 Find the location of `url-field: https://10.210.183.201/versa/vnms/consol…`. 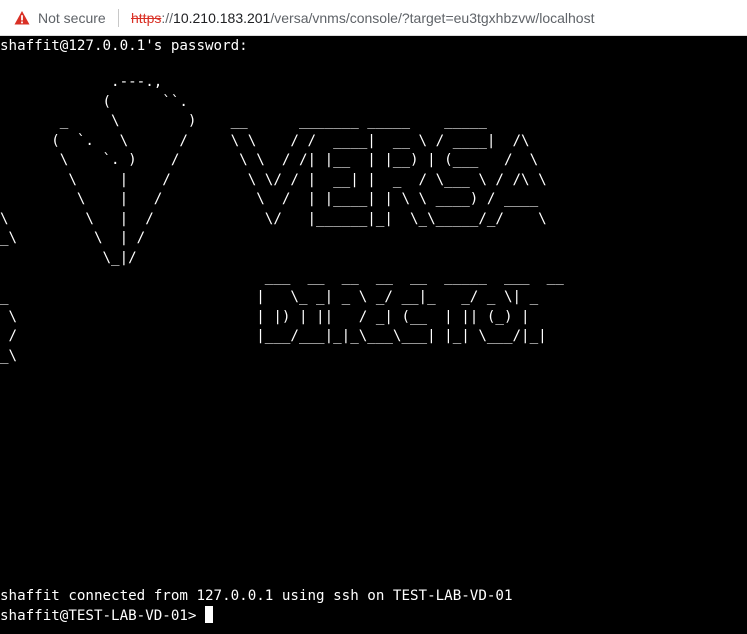

url-field: https://10.210.183.201/versa/vnms/consol… is located at coordinates (362, 18).